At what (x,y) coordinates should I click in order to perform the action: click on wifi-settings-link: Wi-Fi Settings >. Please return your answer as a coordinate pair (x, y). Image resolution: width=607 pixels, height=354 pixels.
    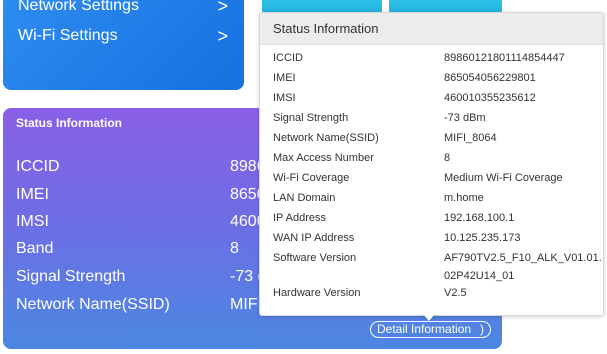
    Looking at the image, I should click on (124, 36).